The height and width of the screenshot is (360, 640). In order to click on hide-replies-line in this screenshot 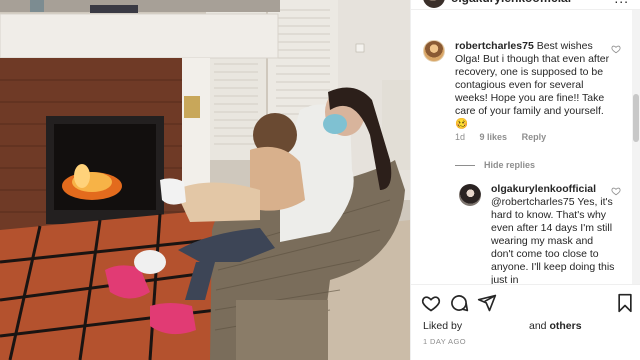, I will do `click(465, 165)`.